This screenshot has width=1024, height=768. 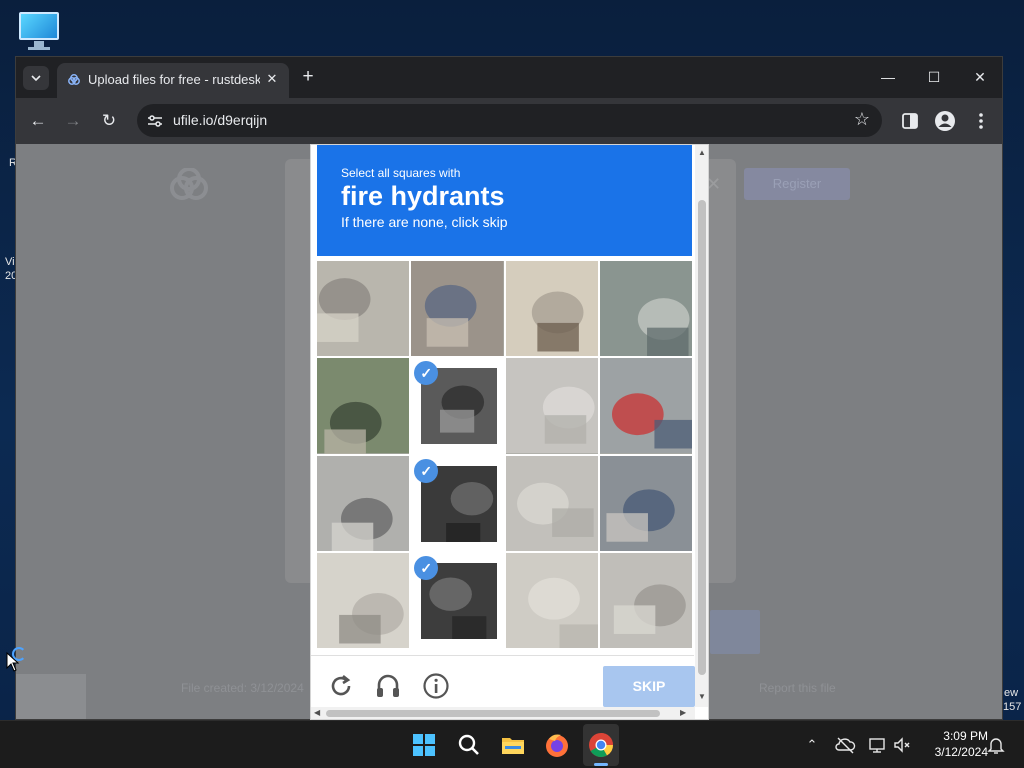 What do you see at coordinates (73, 121) in the screenshot?
I see `forward-arrow-icon: →` at bounding box center [73, 121].